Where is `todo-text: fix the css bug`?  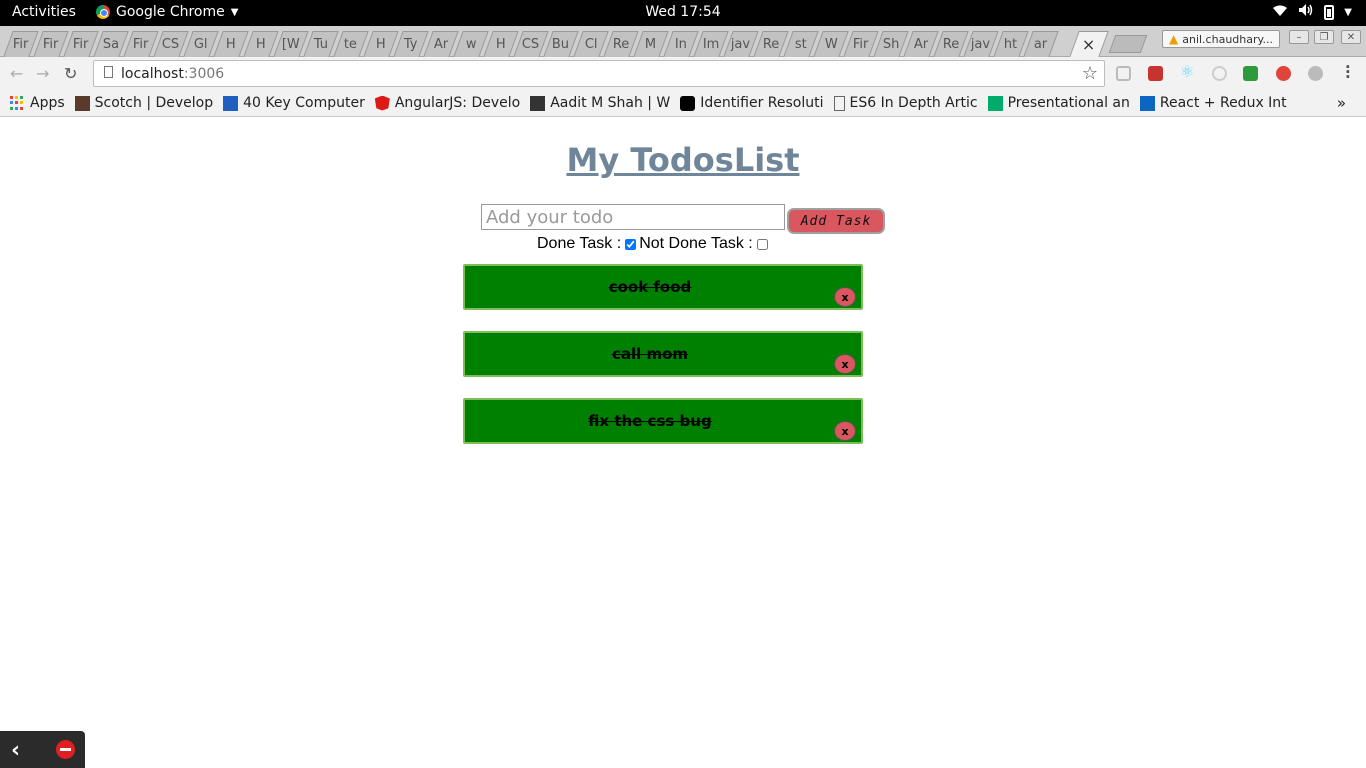 todo-text: fix the css bug is located at coordinates (650, 421).